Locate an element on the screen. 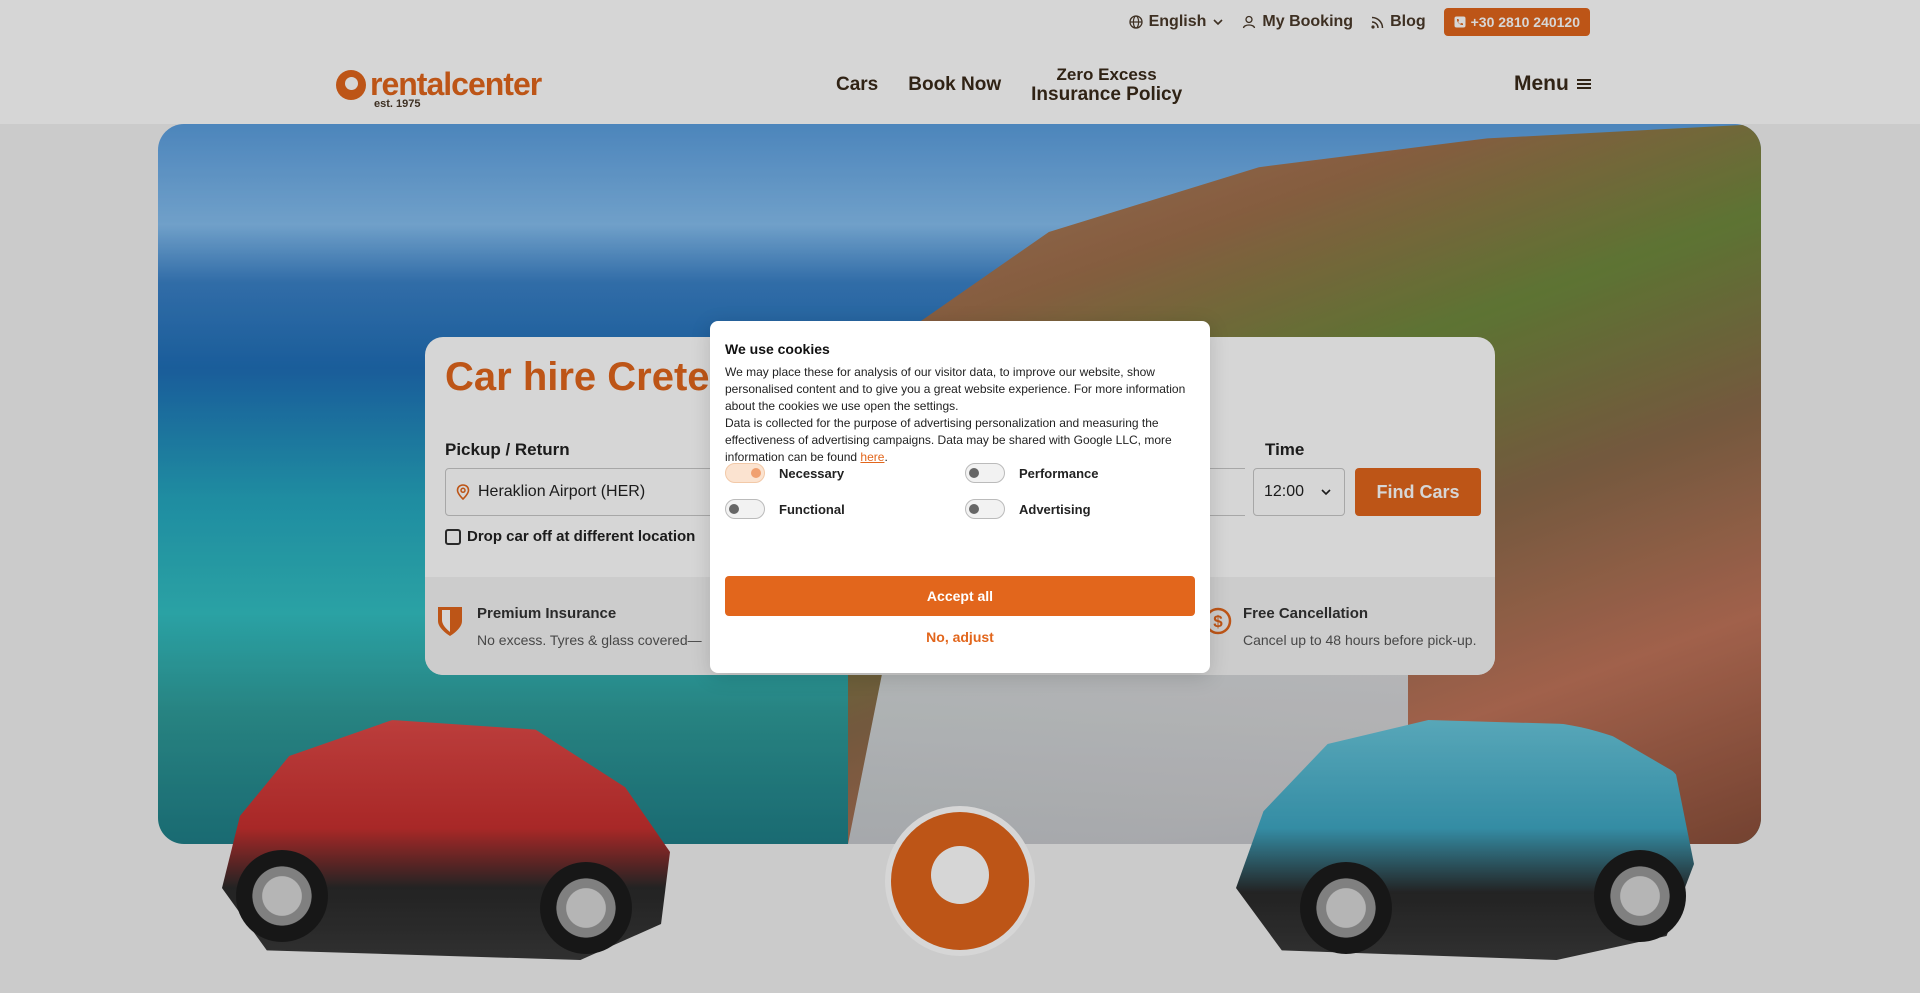 This screenshot has height=993, width=1920. advertising-toggle is located at coordinates (985, 509).